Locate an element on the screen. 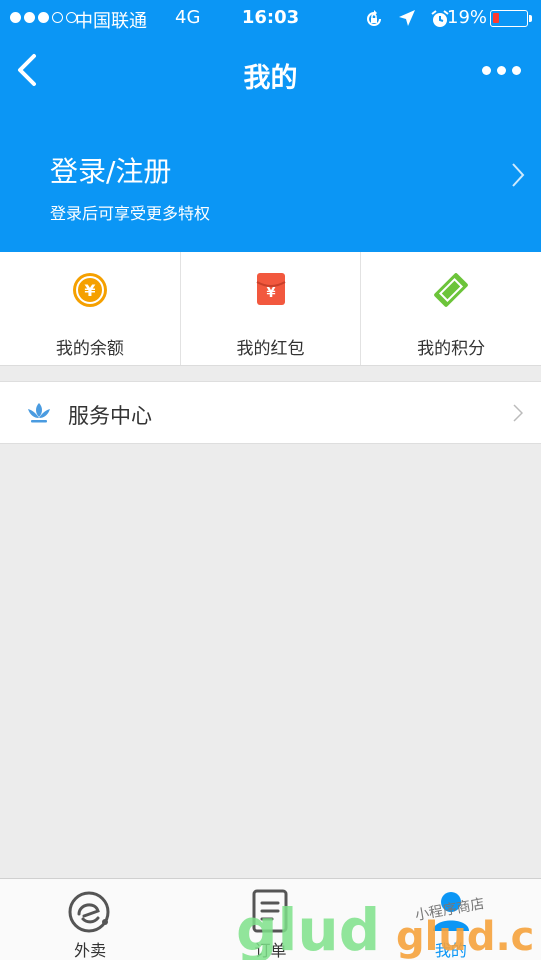 The image size is (541, 960). tab-takeout: 外卖 is located at coordinates (90, 919).